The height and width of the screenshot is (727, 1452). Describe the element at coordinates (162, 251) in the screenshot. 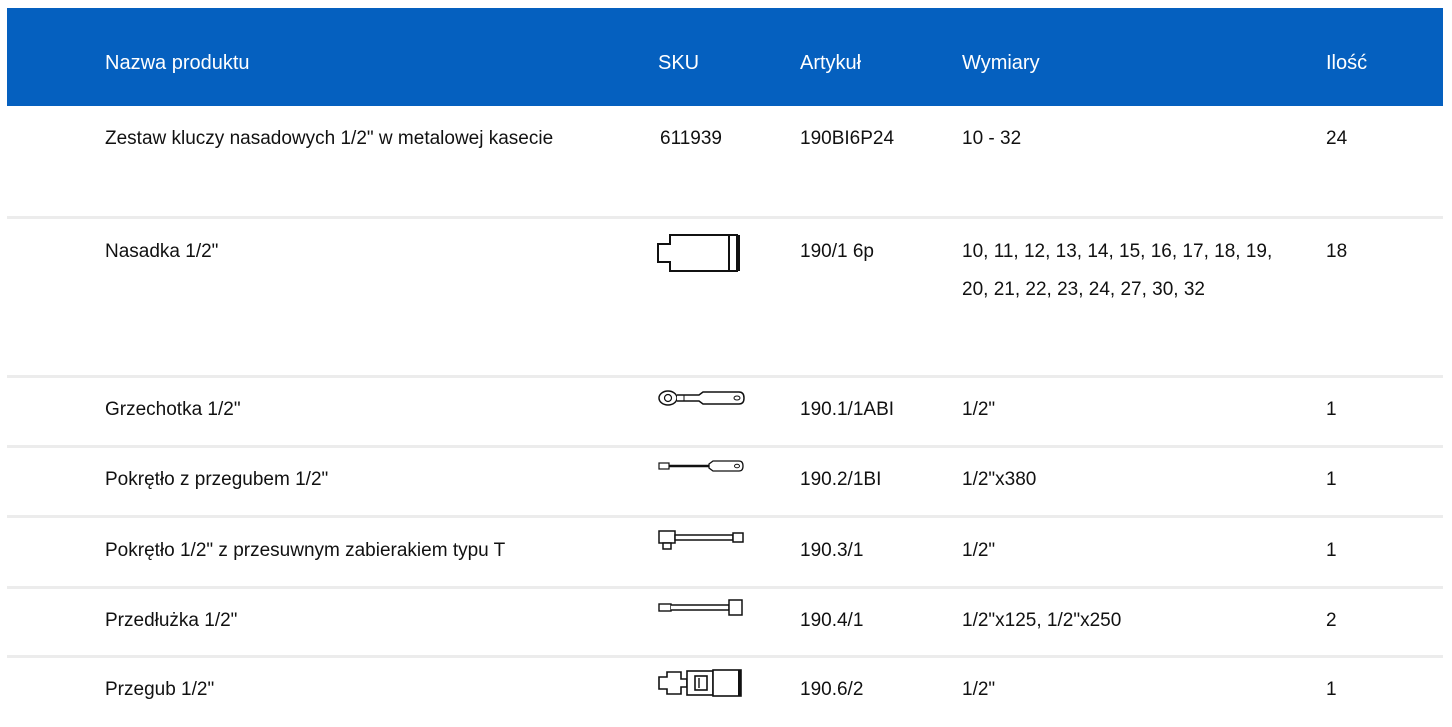

I see `row-name: Nasadka 1/2"` at that location.